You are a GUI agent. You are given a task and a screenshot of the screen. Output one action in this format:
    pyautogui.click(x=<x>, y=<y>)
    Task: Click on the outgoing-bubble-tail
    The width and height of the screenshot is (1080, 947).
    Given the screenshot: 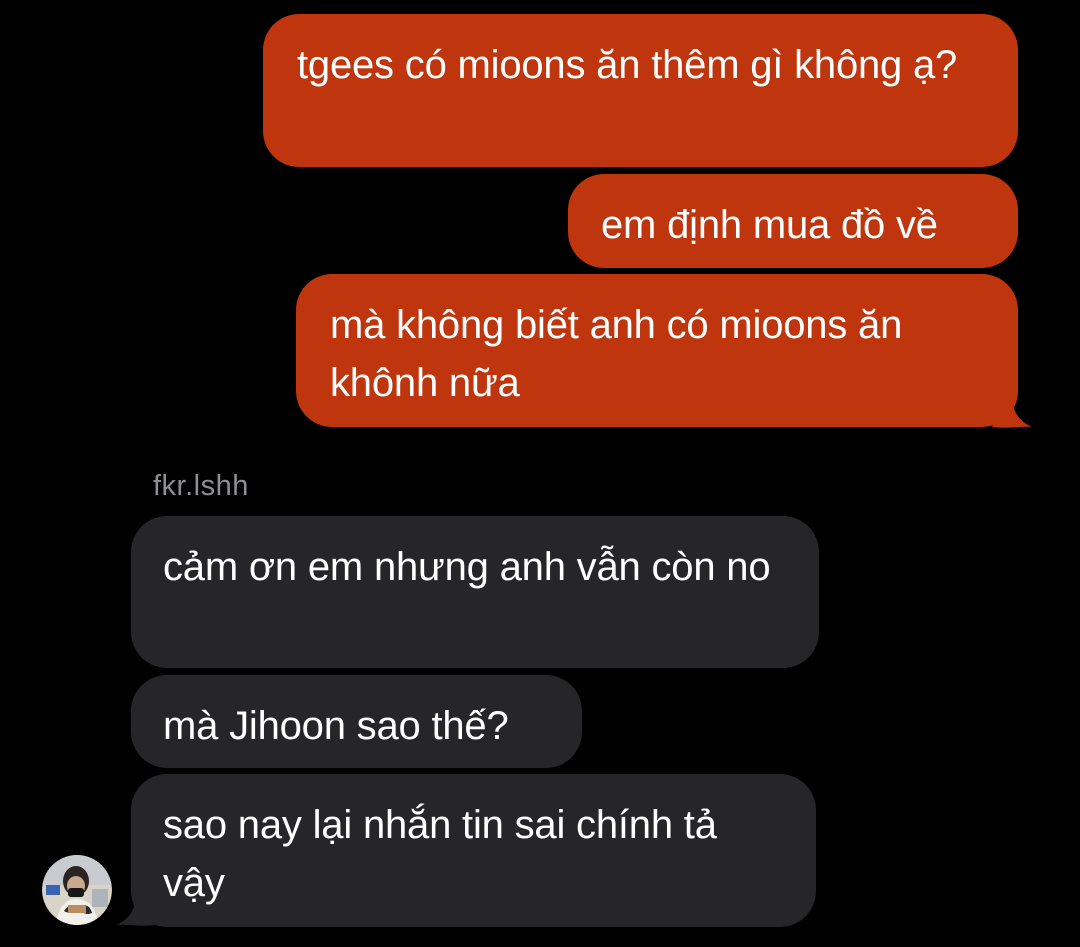 What is the action you would take?
    pyautogui.click(x=1011, y=412)
    